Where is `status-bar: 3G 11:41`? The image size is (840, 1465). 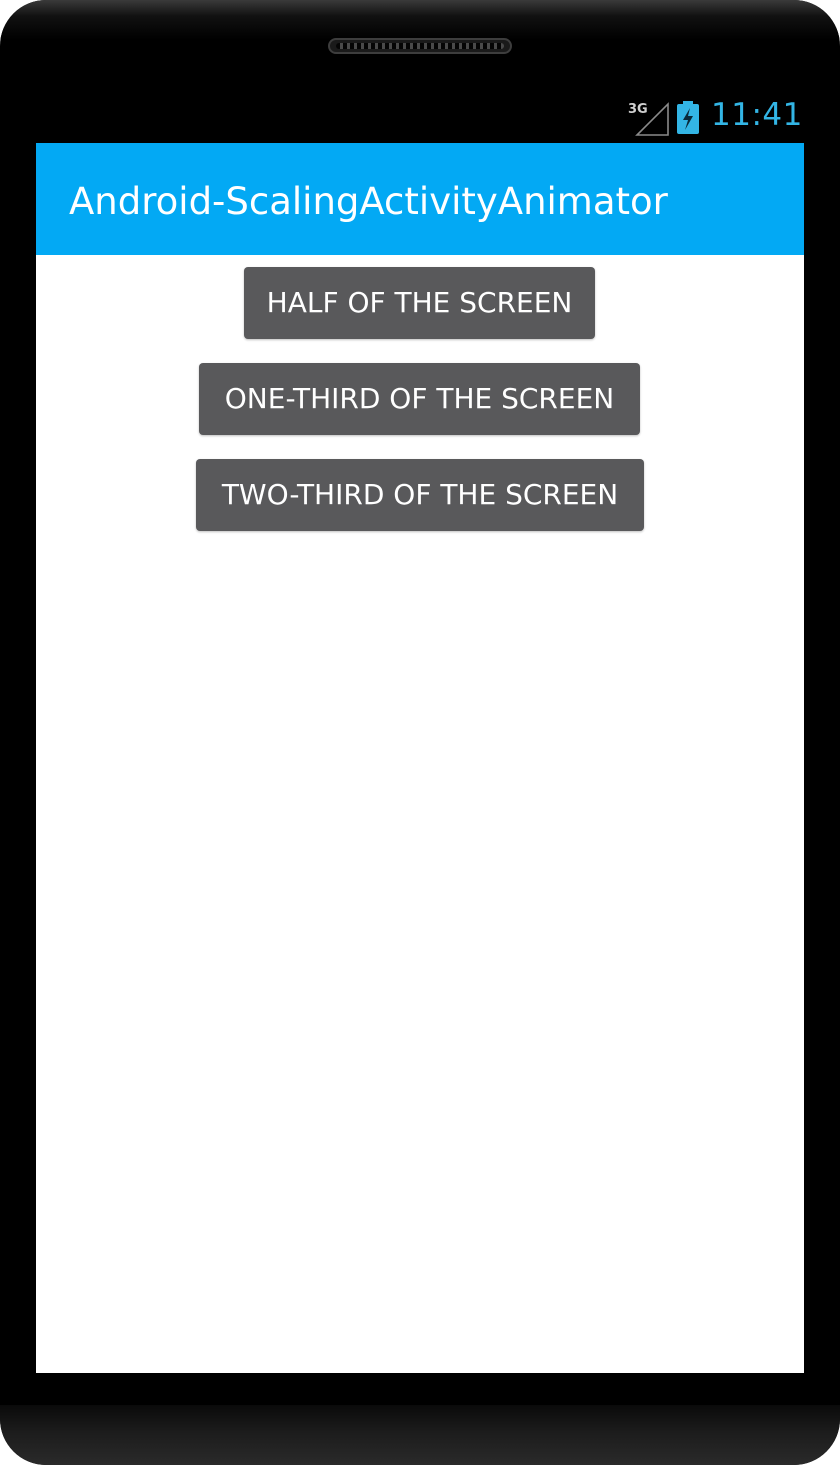 status-bar: 3G 11:41 is located at coordinates (420, 119).